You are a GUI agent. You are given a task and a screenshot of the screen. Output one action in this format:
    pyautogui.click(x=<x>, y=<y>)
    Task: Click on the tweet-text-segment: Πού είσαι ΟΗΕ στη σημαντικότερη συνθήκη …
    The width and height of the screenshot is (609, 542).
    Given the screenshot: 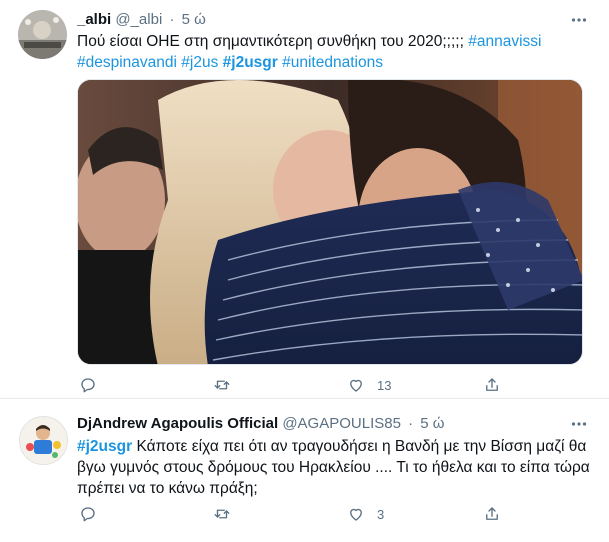 What is the action you would take?
    pyautogui.click(x=273, y=41)
    